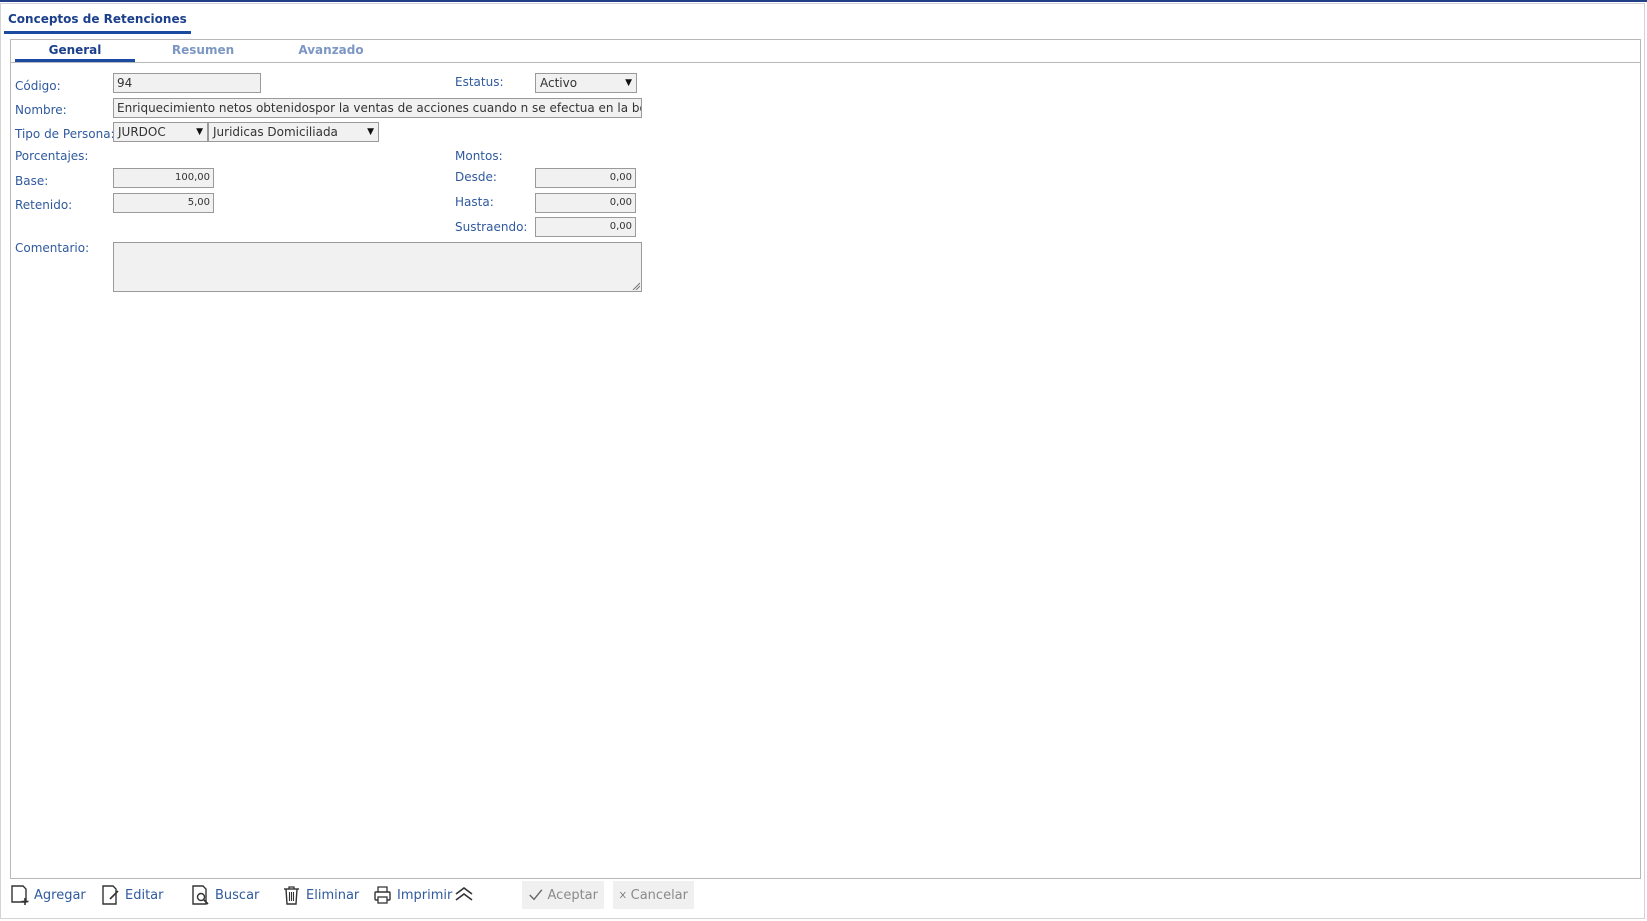 Image resolution: width=1647 pixels, height=921 pixels. Describe the element at coordinates (97, 21) in the screenshot. I see `window-title-tab: Conceptos de Retenciones` at that location.